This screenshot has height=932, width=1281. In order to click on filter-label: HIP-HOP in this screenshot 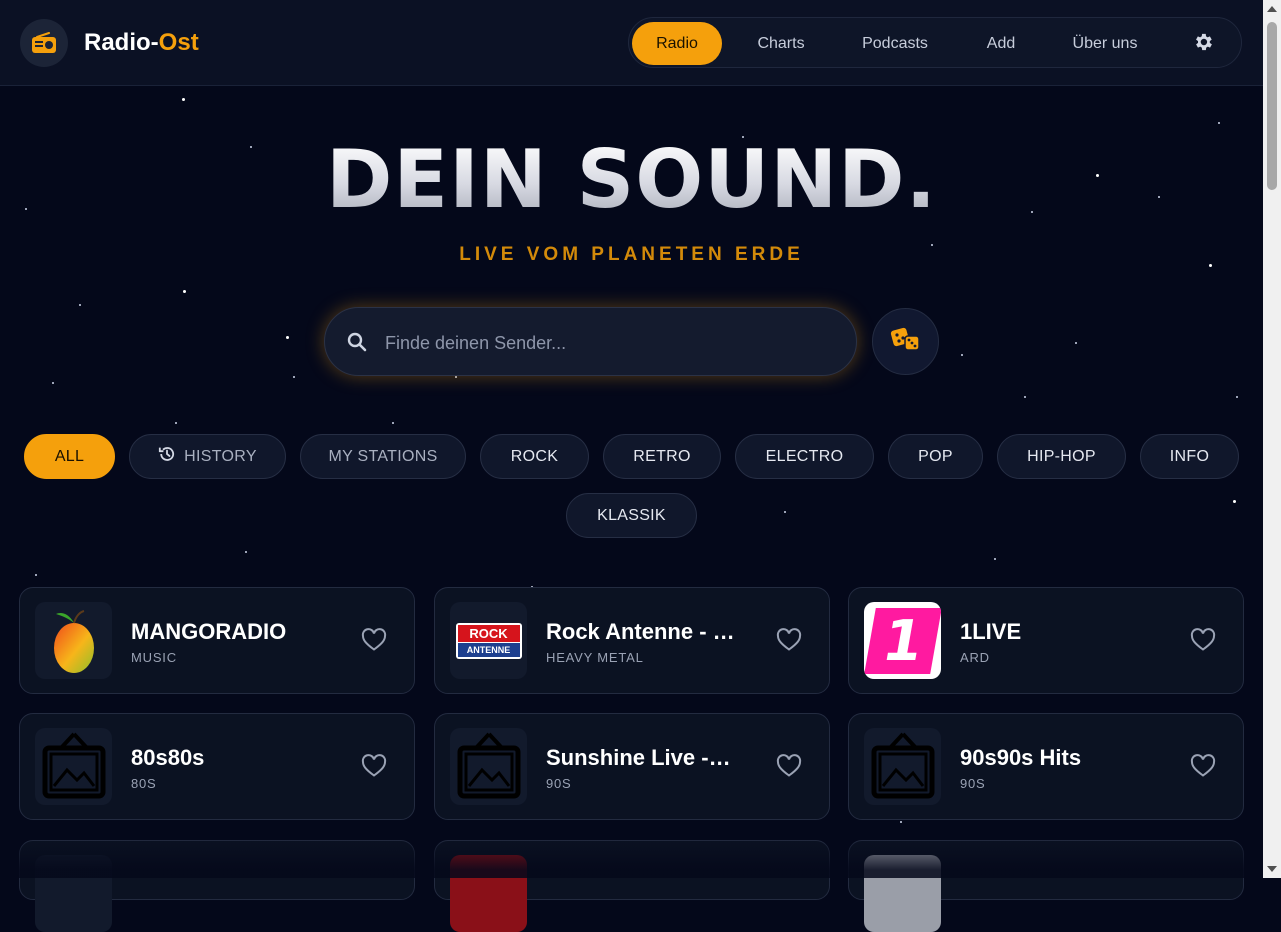, I will do `click(1061, 456)`.